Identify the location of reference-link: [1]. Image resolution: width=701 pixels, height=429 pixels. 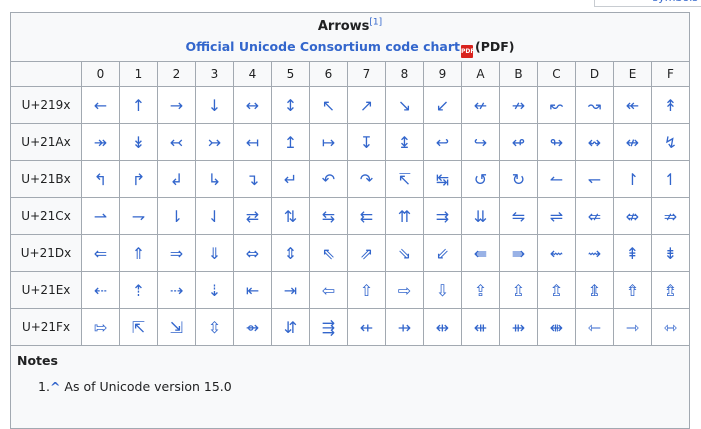
(375, 23).